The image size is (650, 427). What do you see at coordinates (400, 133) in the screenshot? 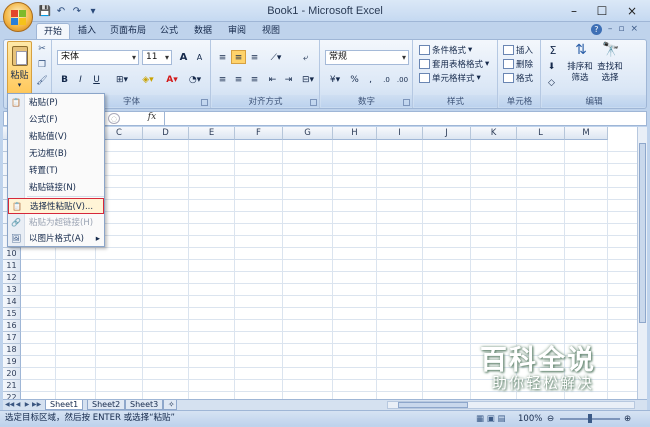
I see `column-header: I` at bounding box center [400, 133].